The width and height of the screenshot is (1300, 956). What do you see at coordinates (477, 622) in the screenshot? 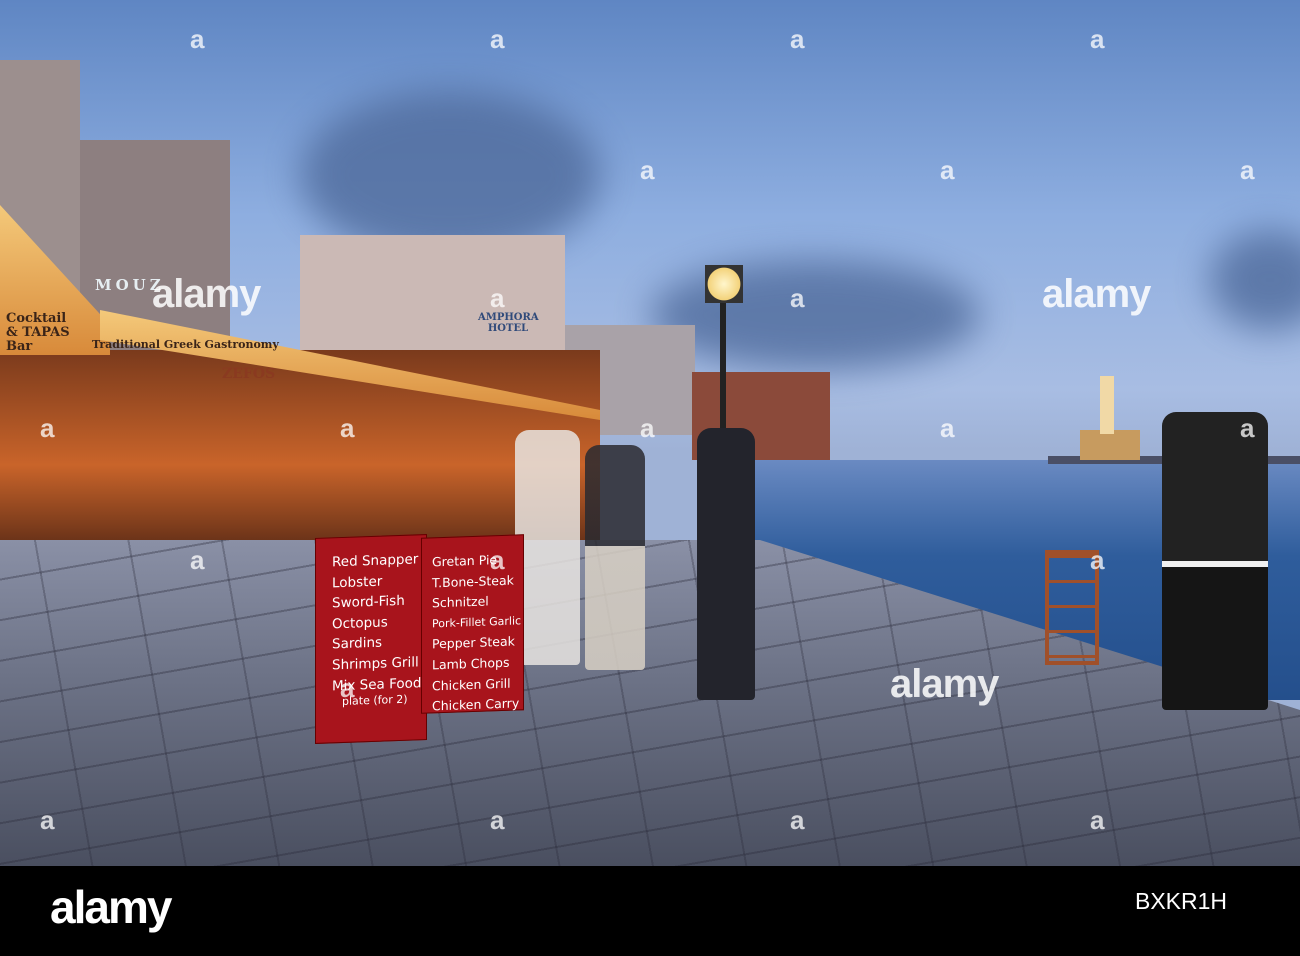
I see `menu-item: Pork-Fillet Garlic` at bounding box center [477, 622].